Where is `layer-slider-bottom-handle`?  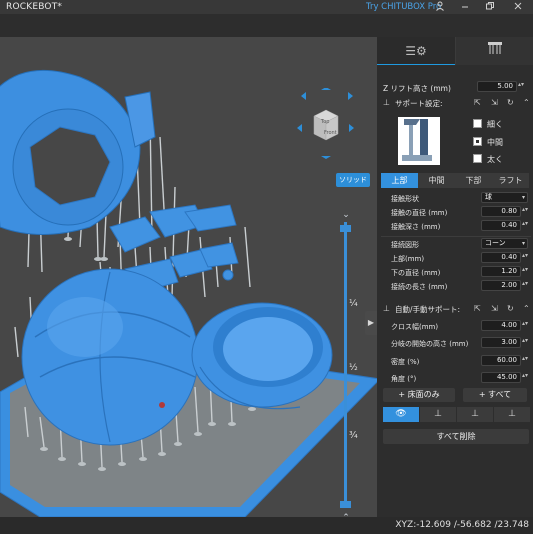
layer-slider-bottom-handle is located at coordinates (345, 504).